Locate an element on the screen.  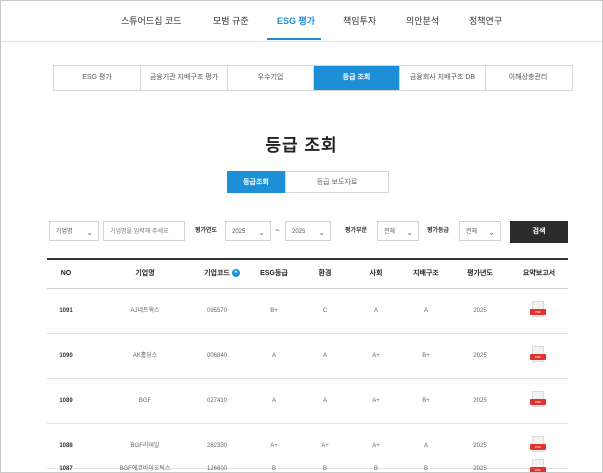
row-company-name: BGF is located at coordinates (145, 401).